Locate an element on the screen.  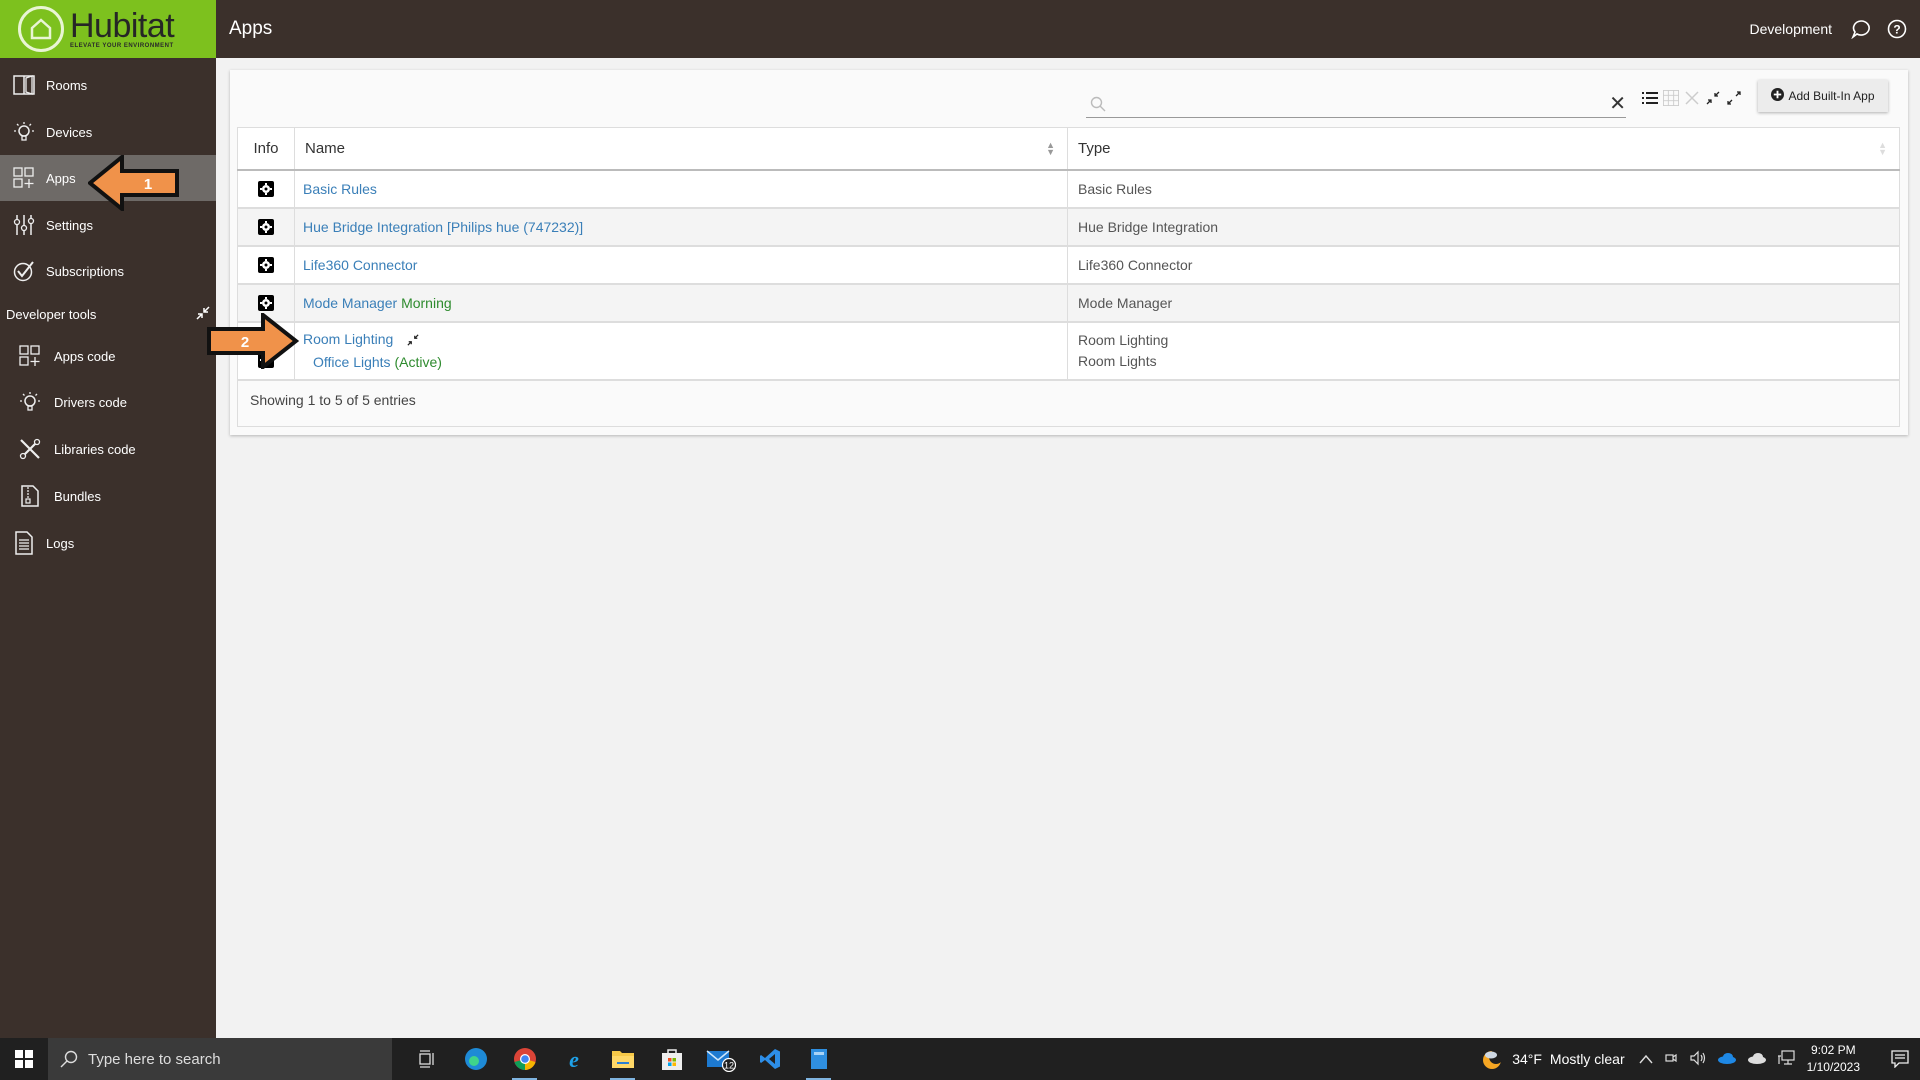
taskbar-app-store is located at coordinates (671, 1059).